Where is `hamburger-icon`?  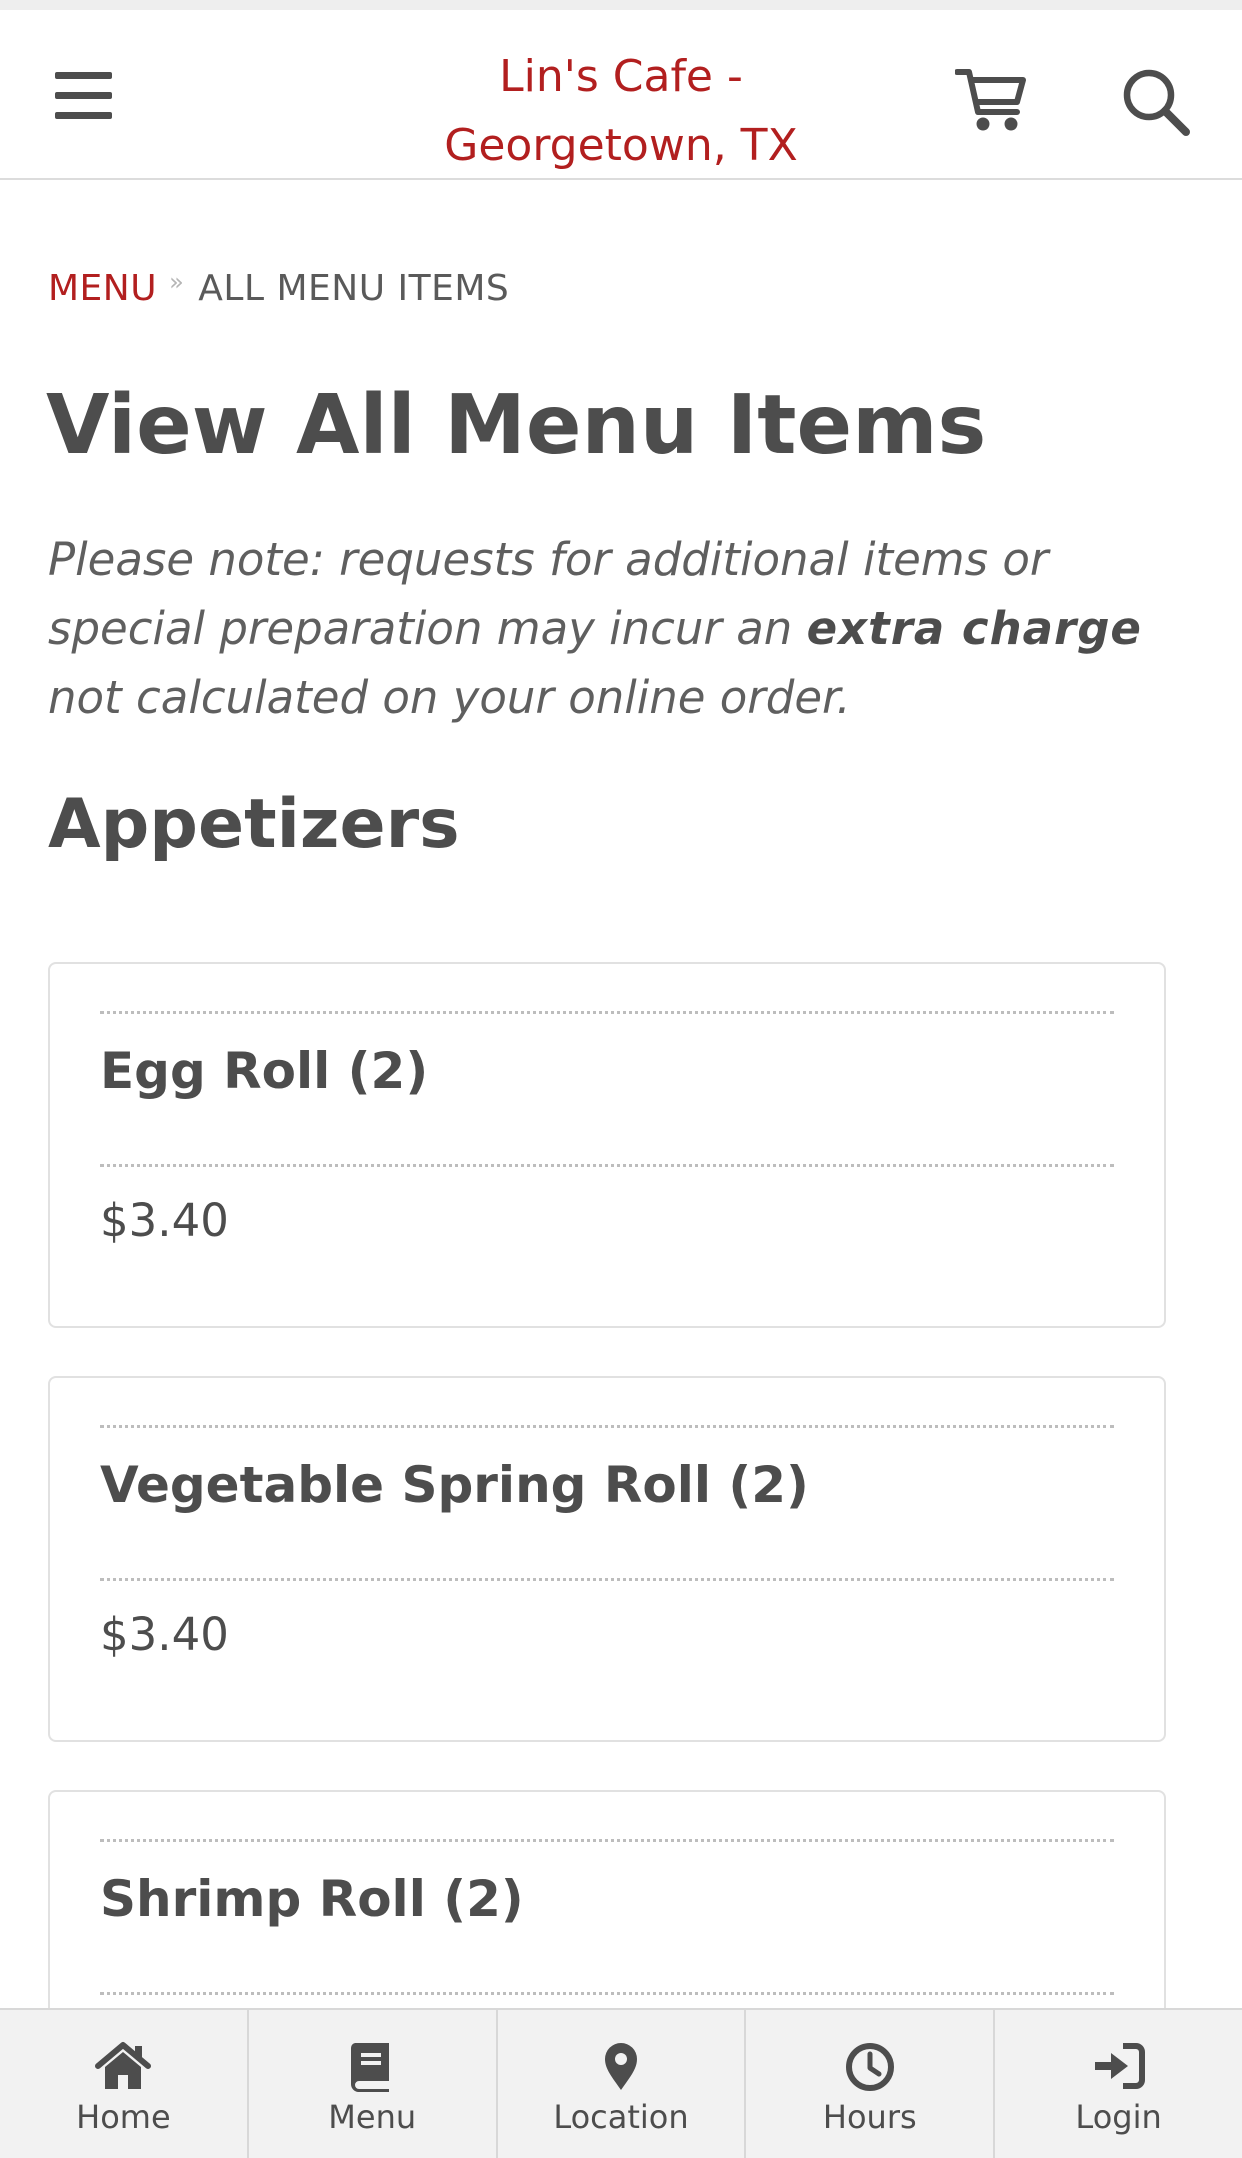 hamburger-icon is located at coordinates (83, 95).